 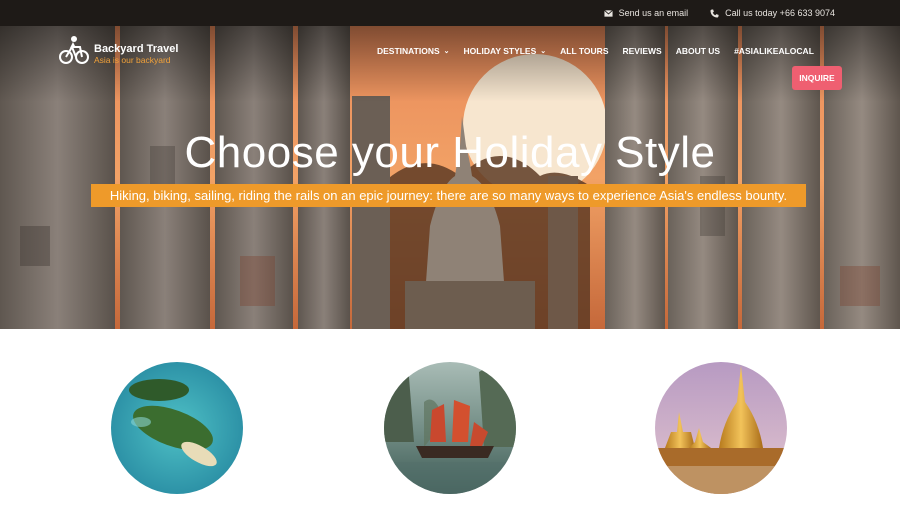 What do you see at coordinates (408, 51) in the screenshot?
I see `nav-item-label: DESTINATIONS` at bounding box center [408, 51].